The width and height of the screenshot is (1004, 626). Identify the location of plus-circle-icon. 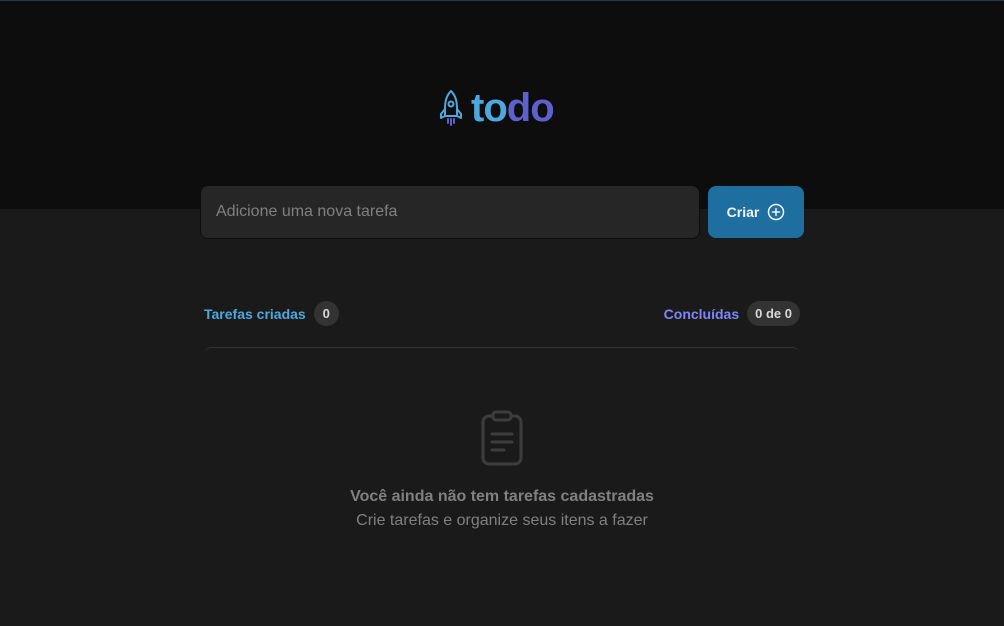
(776, 212).